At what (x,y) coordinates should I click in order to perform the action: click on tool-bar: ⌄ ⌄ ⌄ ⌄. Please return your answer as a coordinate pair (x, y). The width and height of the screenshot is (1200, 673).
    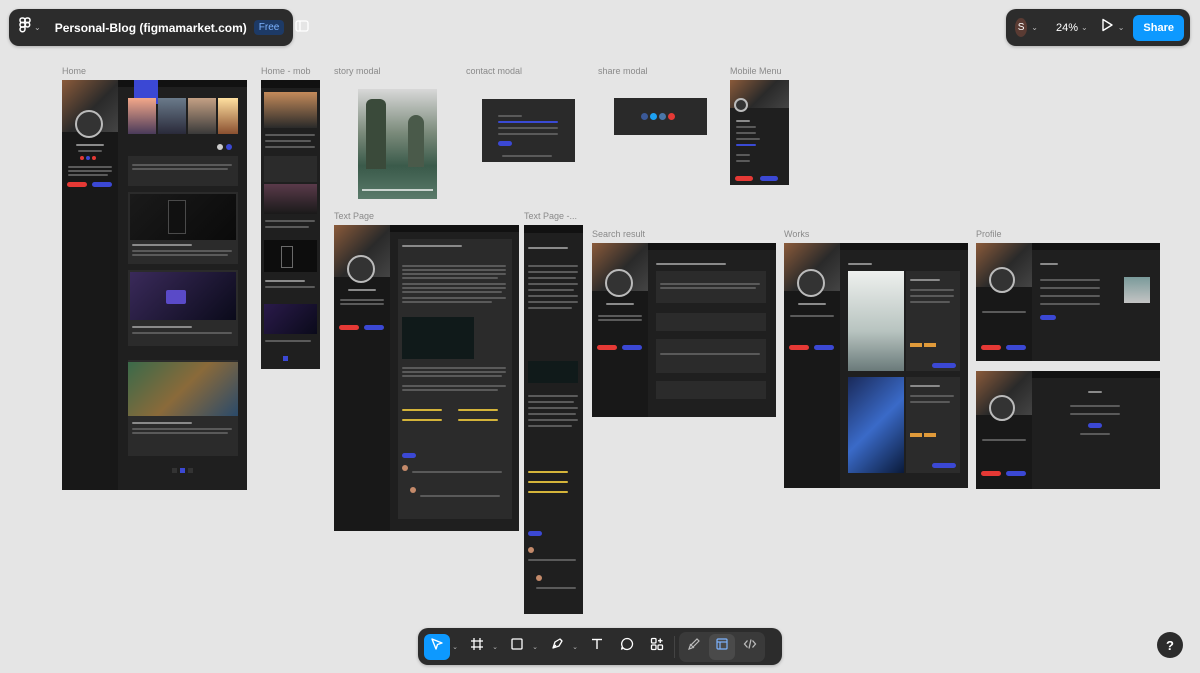
    Looking at the image, I should click on (600, 646).